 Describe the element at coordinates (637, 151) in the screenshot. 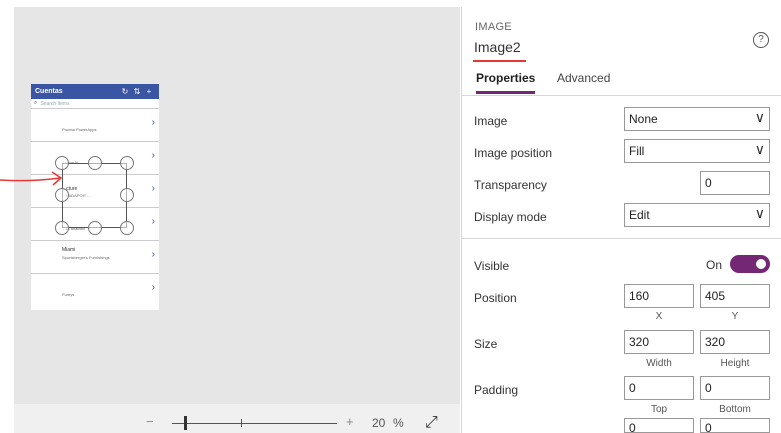

I see `image-position-value: Fill` at that location.